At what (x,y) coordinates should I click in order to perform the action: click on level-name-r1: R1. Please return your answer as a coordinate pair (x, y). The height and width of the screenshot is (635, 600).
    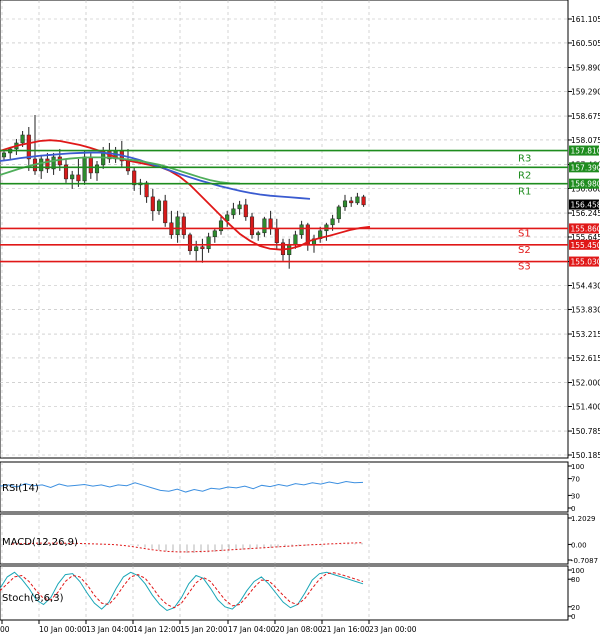
    Looking at the image, I should click on (524, 192).